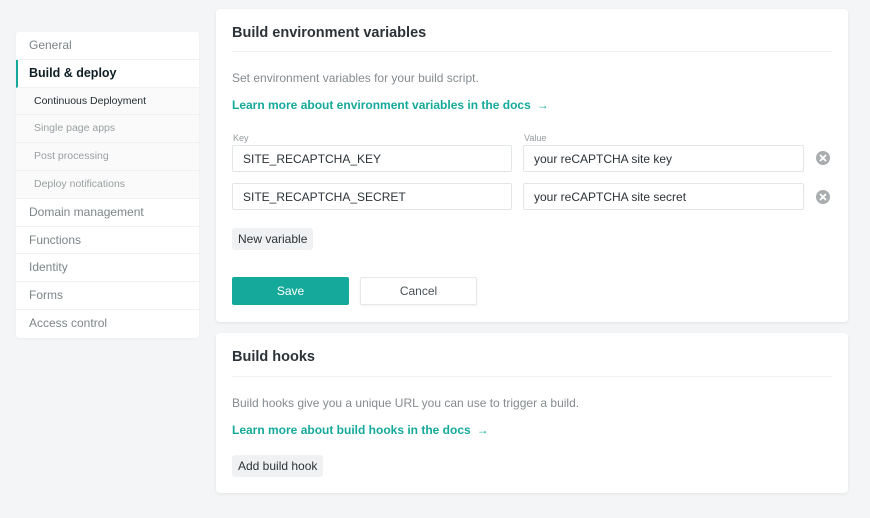 This screenshot has height=518, width=870. What do you see at coordinates (107, 241) in the screenshot?
I see `sidebar-item-functions: Functions` at bounding box center [107, 241].